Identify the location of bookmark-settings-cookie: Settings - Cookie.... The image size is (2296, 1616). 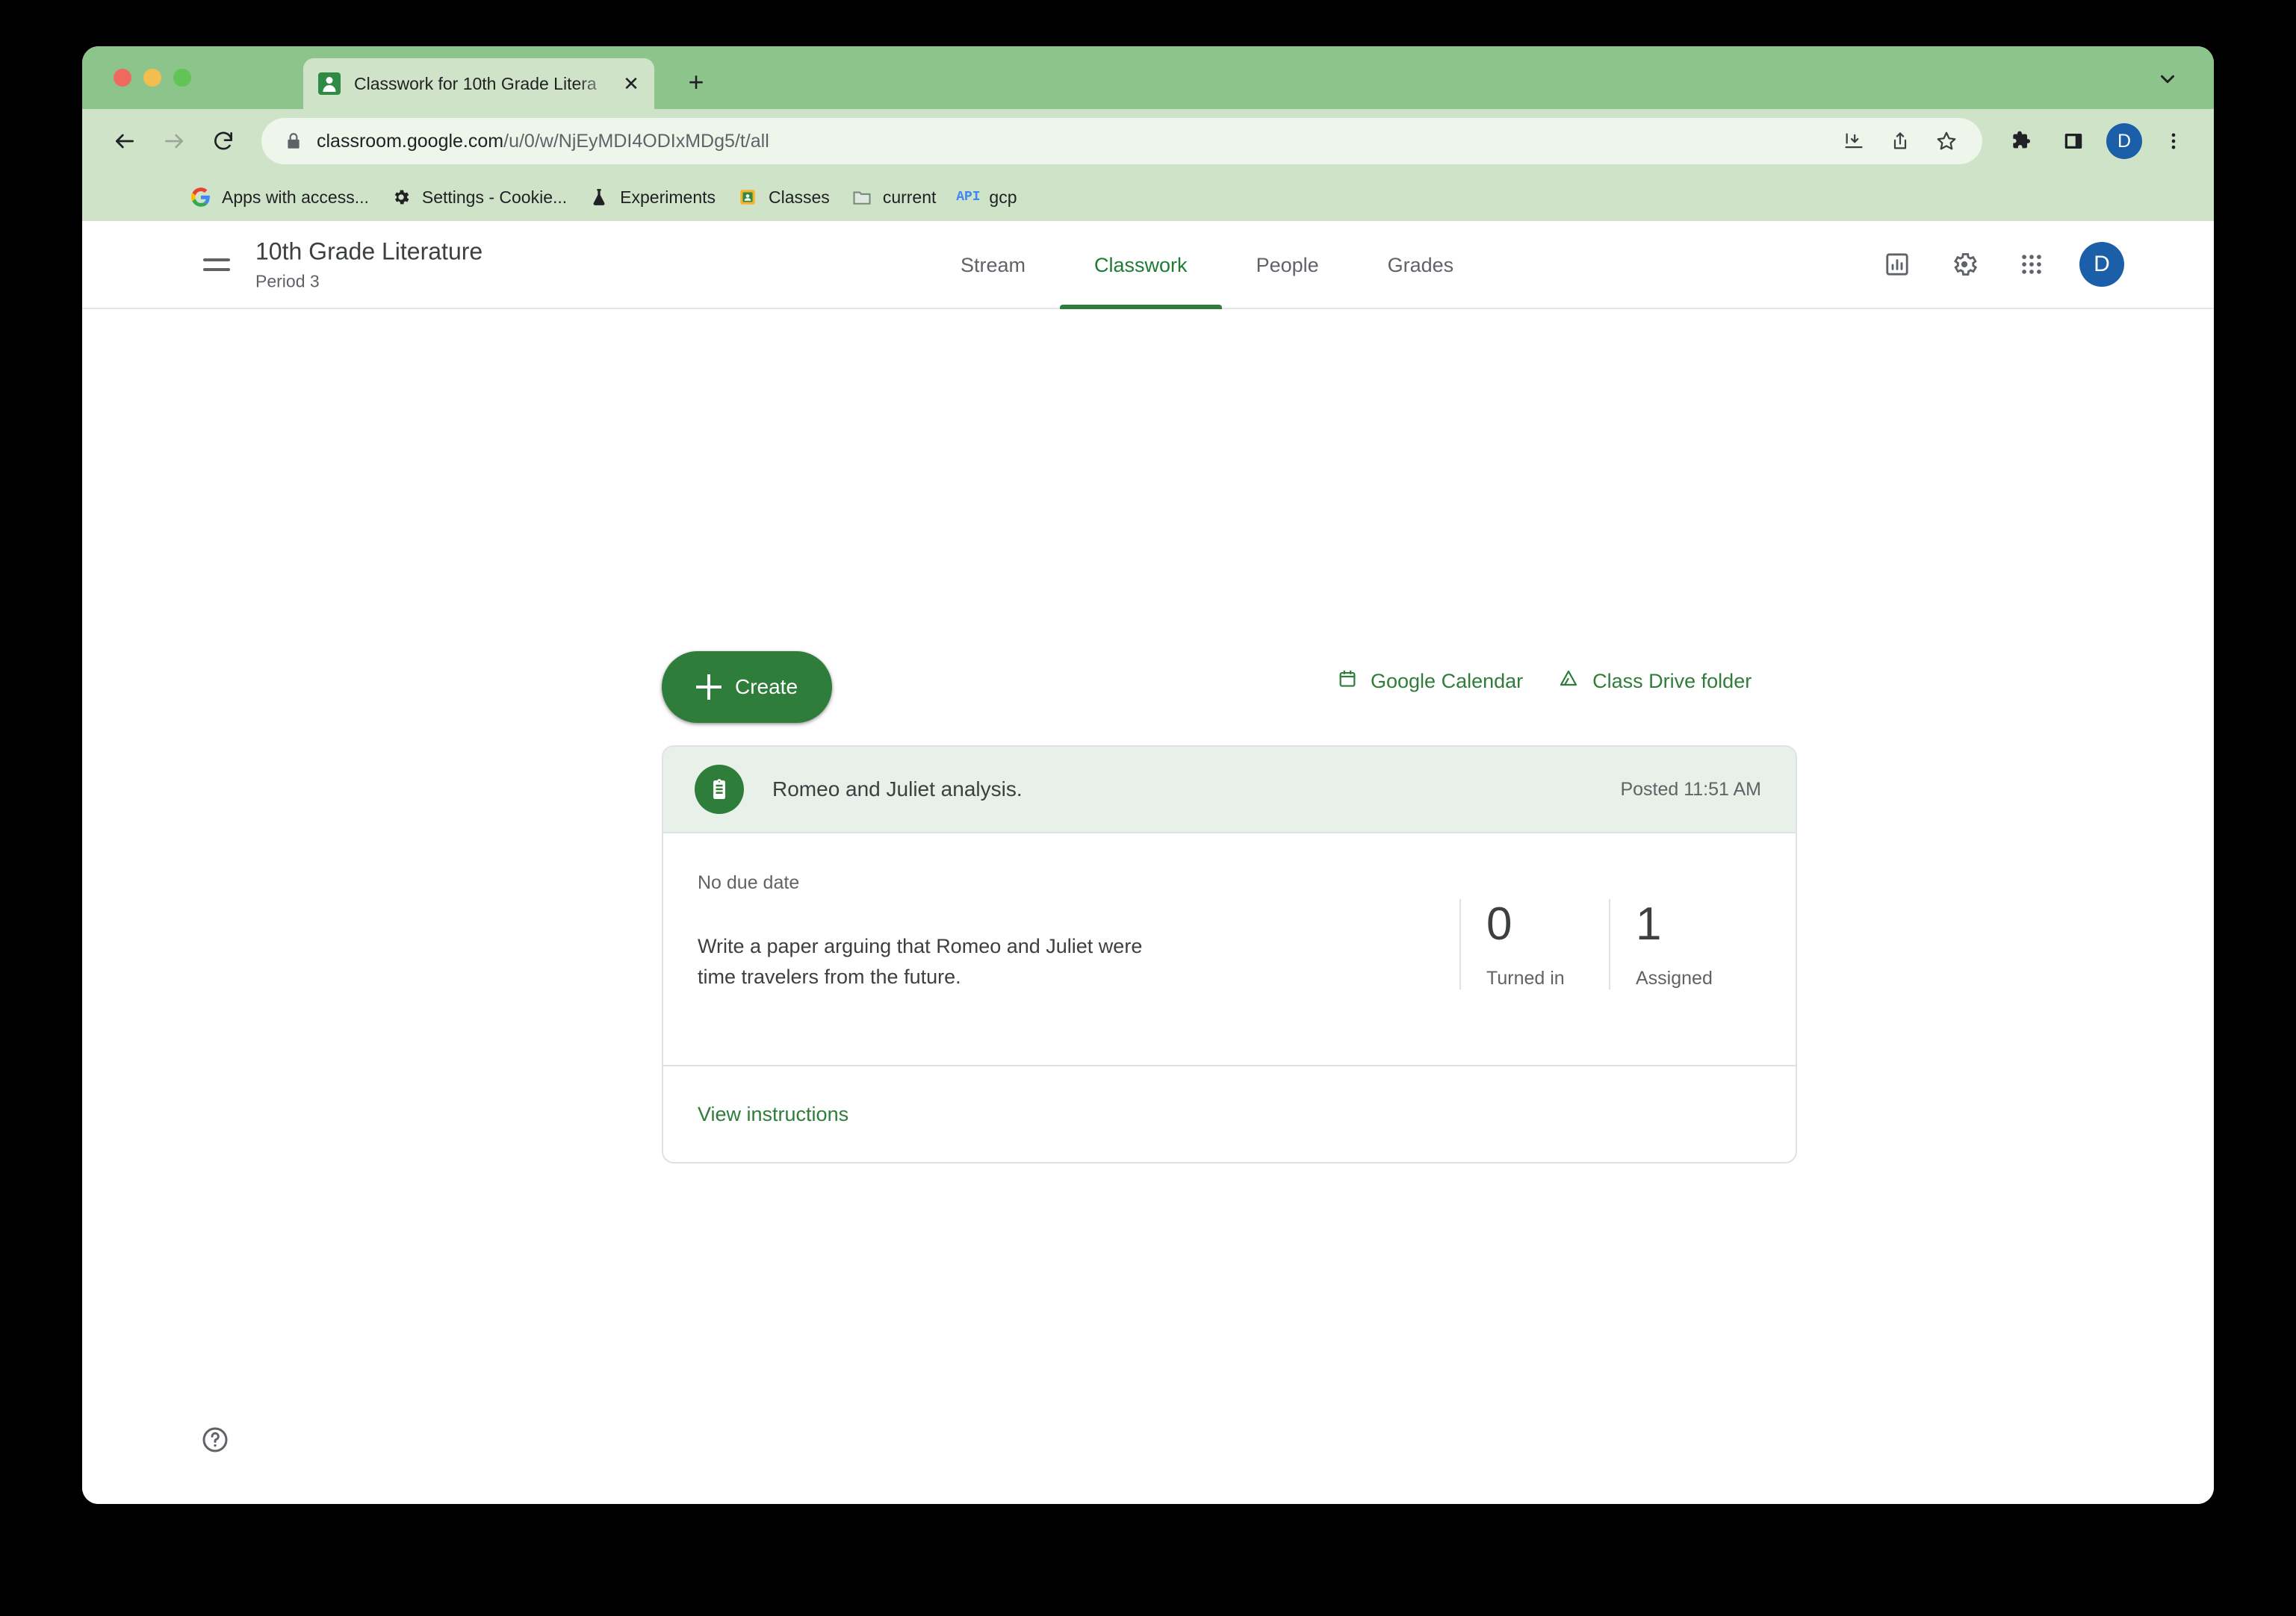
(478, 197).